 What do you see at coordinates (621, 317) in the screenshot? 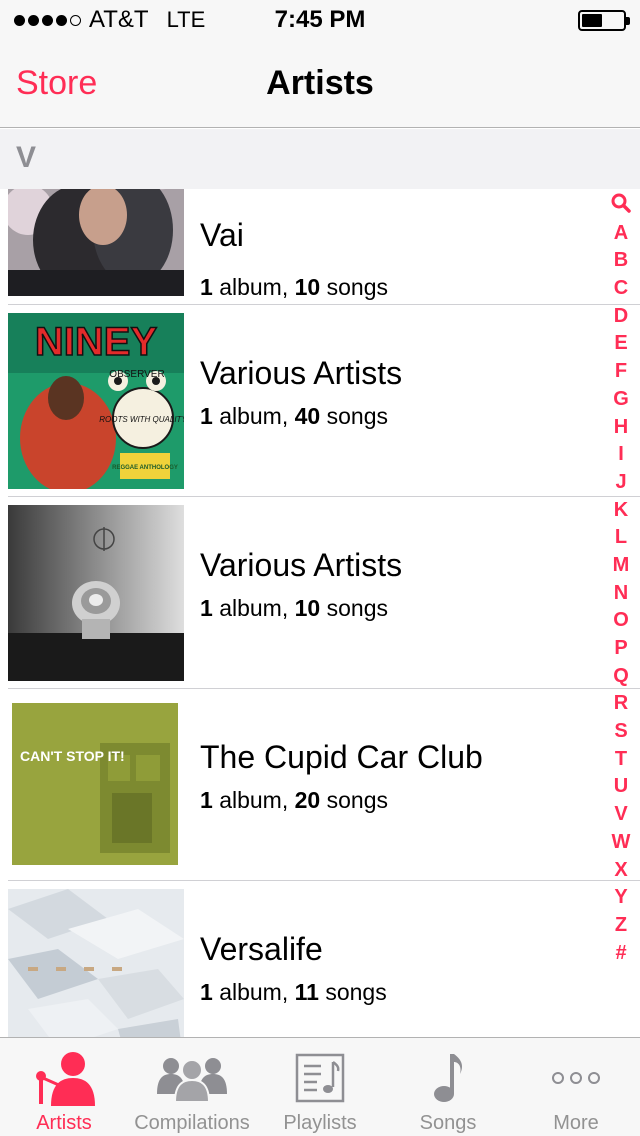
I see `index-letter-d: D` at bounding box center [621, 317].